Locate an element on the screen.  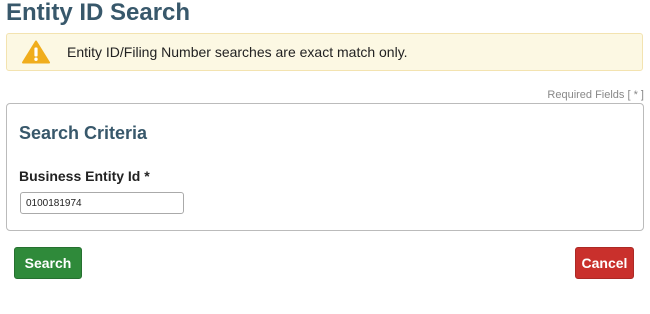
cancel-button: Cancel is located at coordinates (604, 263).